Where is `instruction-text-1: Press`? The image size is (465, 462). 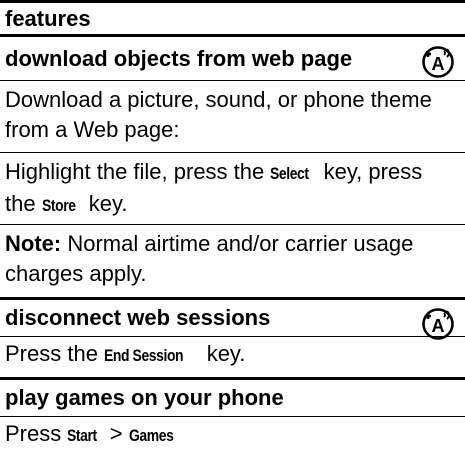 instruction-text-1: Press is located at coordinates (36, 433).